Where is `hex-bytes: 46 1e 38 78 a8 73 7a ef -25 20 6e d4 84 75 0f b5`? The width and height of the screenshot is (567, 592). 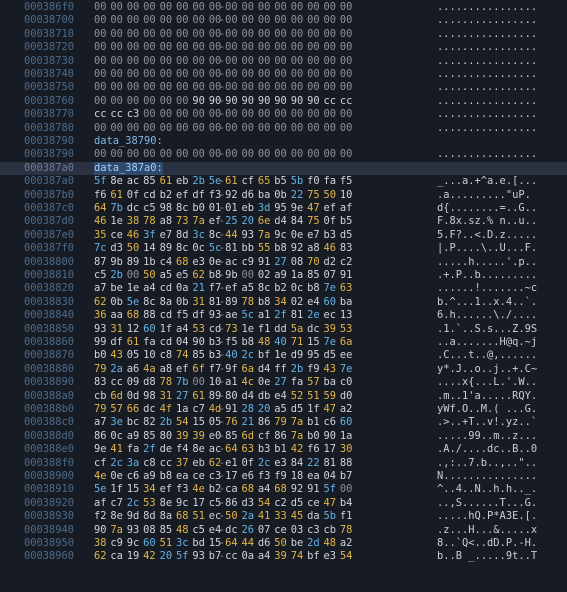 hex-bytes: 46 1e 38 78 a8 73 7a ef -25 20 6e d4 84 75 0f b5 is located at coordinates (225, 221).